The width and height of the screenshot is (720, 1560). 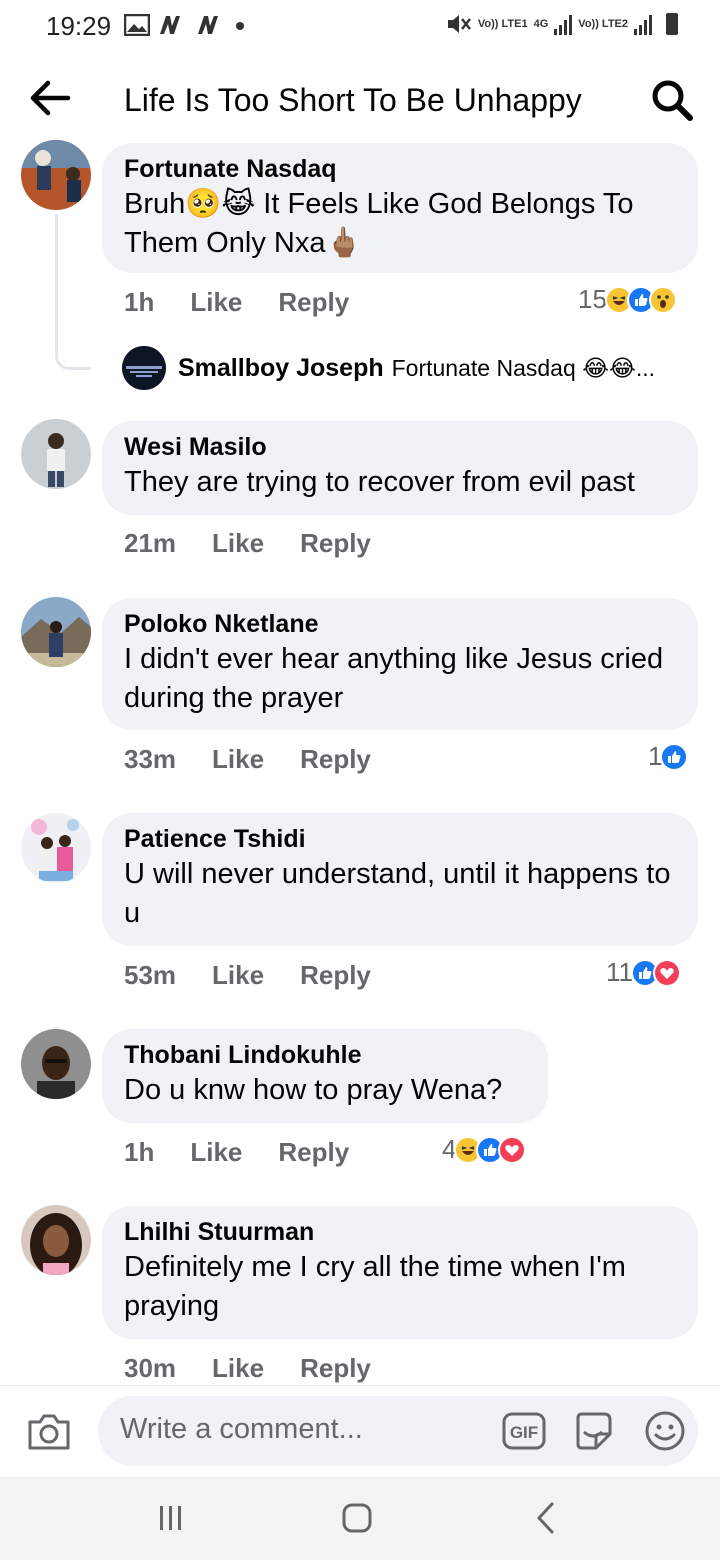 I want to click on sticker-icon, so click(x=593, y=1431).